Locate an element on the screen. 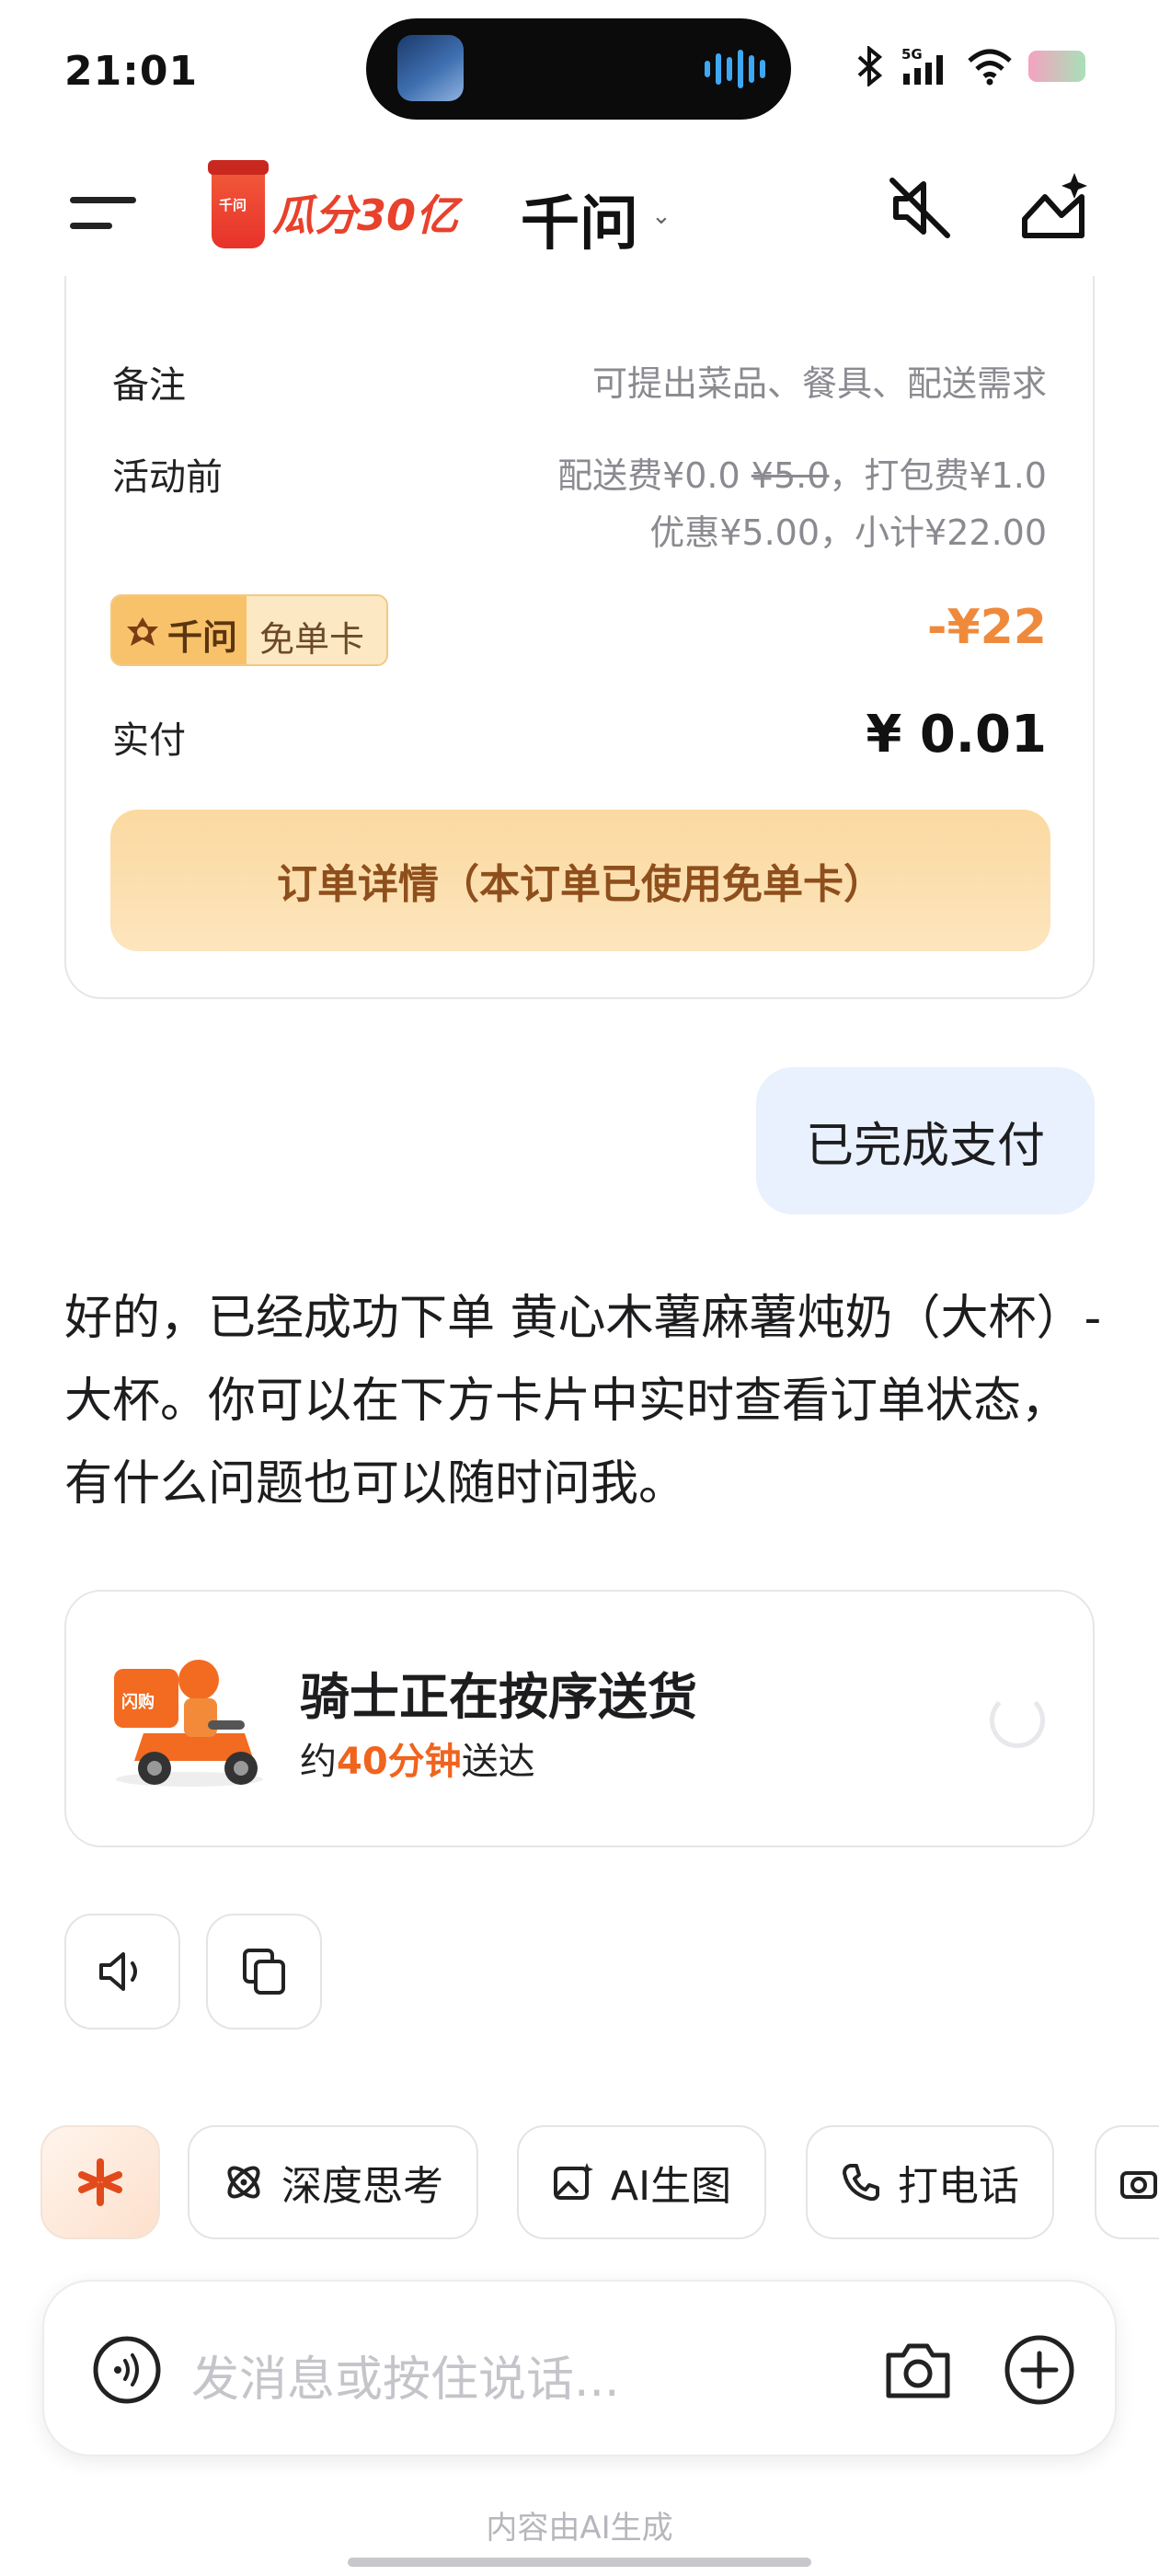 The image size is (1159, 2576). eta-prefix: 约 is located at coordinates (318, 1762).